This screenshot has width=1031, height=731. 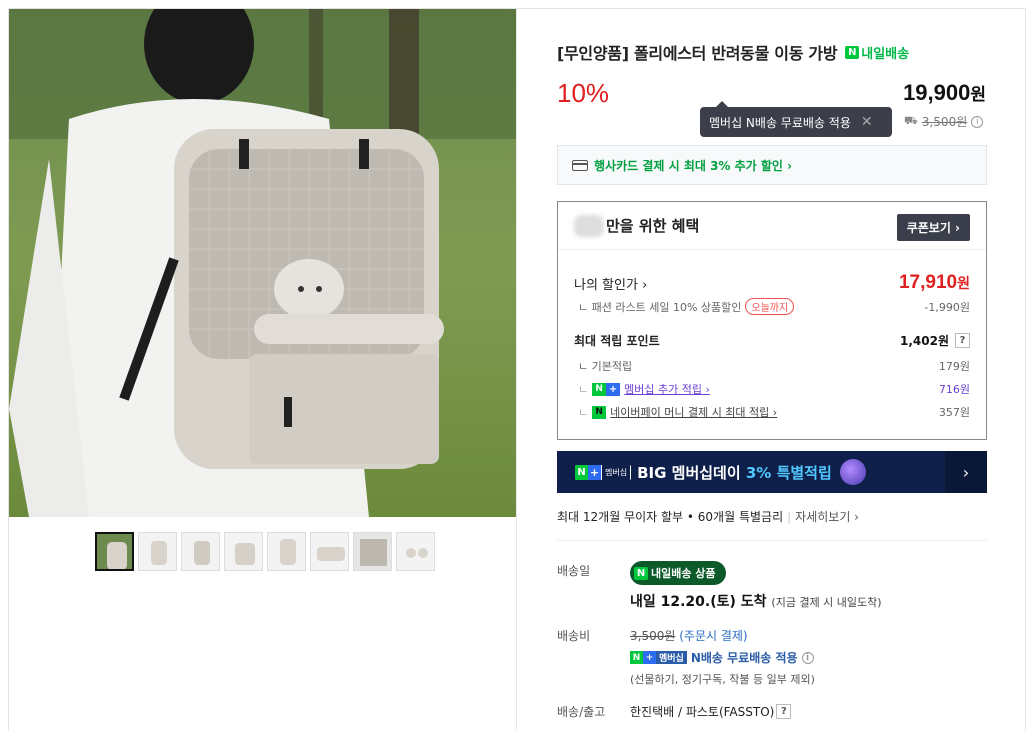 What do you see at coordinates (698, 602) in the screenshot?
I see `arrival-date: 내일 12.20.(토) 도착` at bounding box center [698, 602].